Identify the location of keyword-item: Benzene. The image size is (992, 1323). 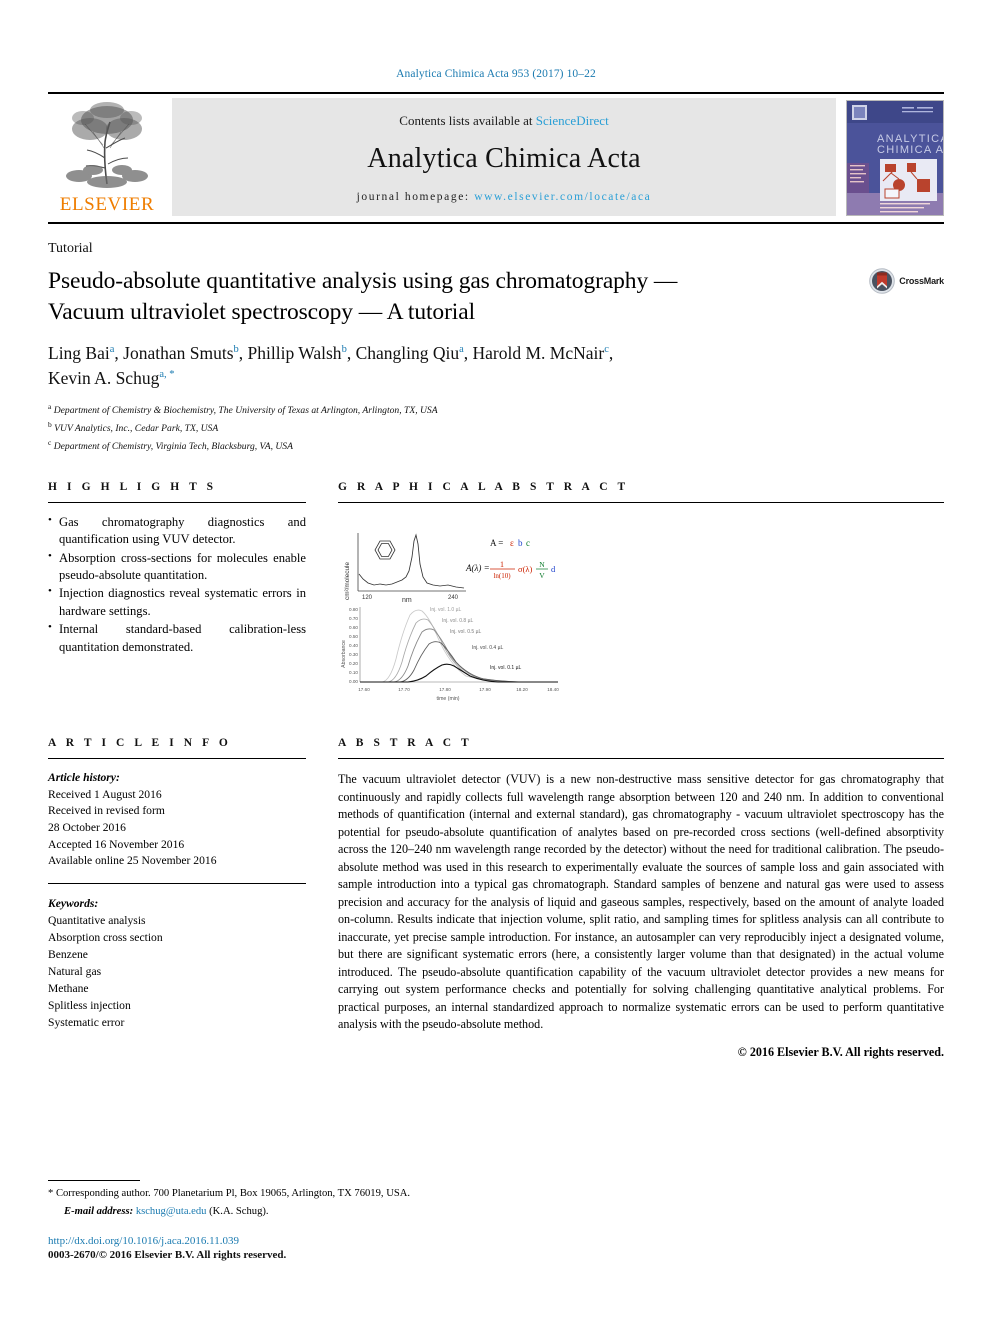
(68, 955).